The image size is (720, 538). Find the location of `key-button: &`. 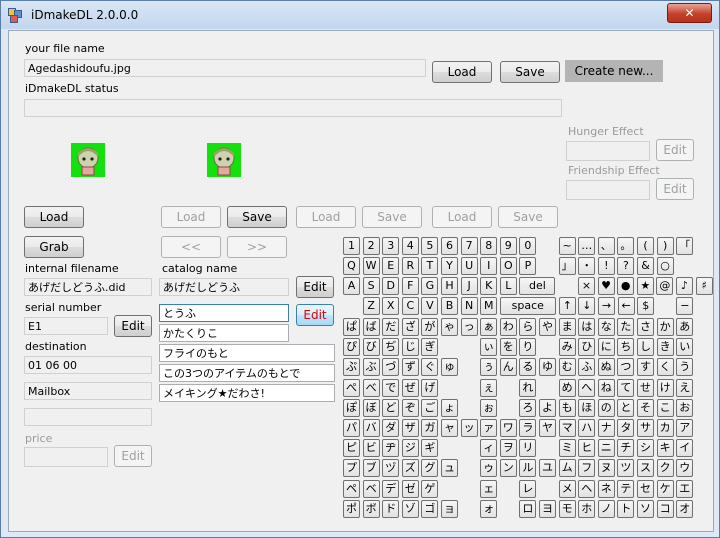

key-button: & is located at coordinates (645, 266).